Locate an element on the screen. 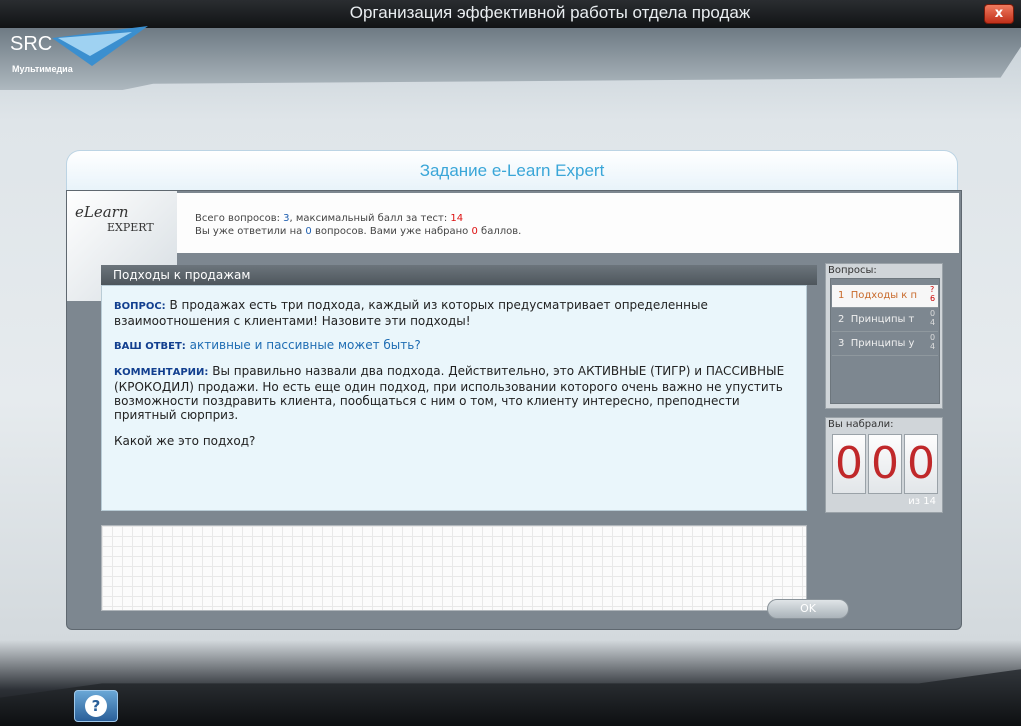 The height and width of the screenshot is (726, 1021). questions-label: Вопросы: is located at coordinates (852, 270).